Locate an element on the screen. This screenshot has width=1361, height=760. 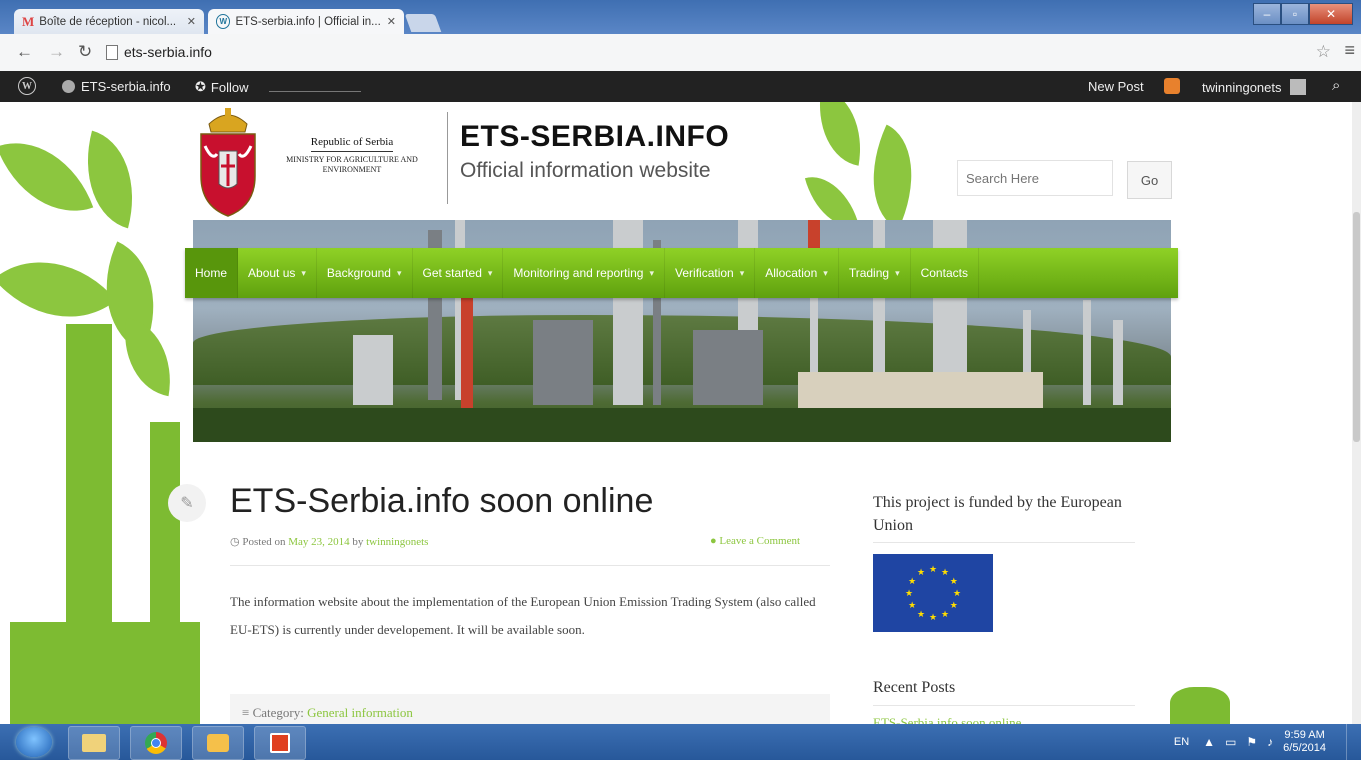
tab-gmail: M Boîte de réception - nicol... ✕ is located at coordinates (109, 21).